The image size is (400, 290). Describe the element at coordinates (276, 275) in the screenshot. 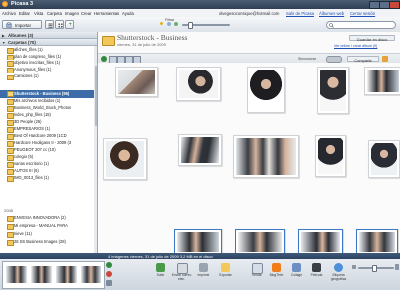

I see `blogthis-button: BlogThis!` at that location.